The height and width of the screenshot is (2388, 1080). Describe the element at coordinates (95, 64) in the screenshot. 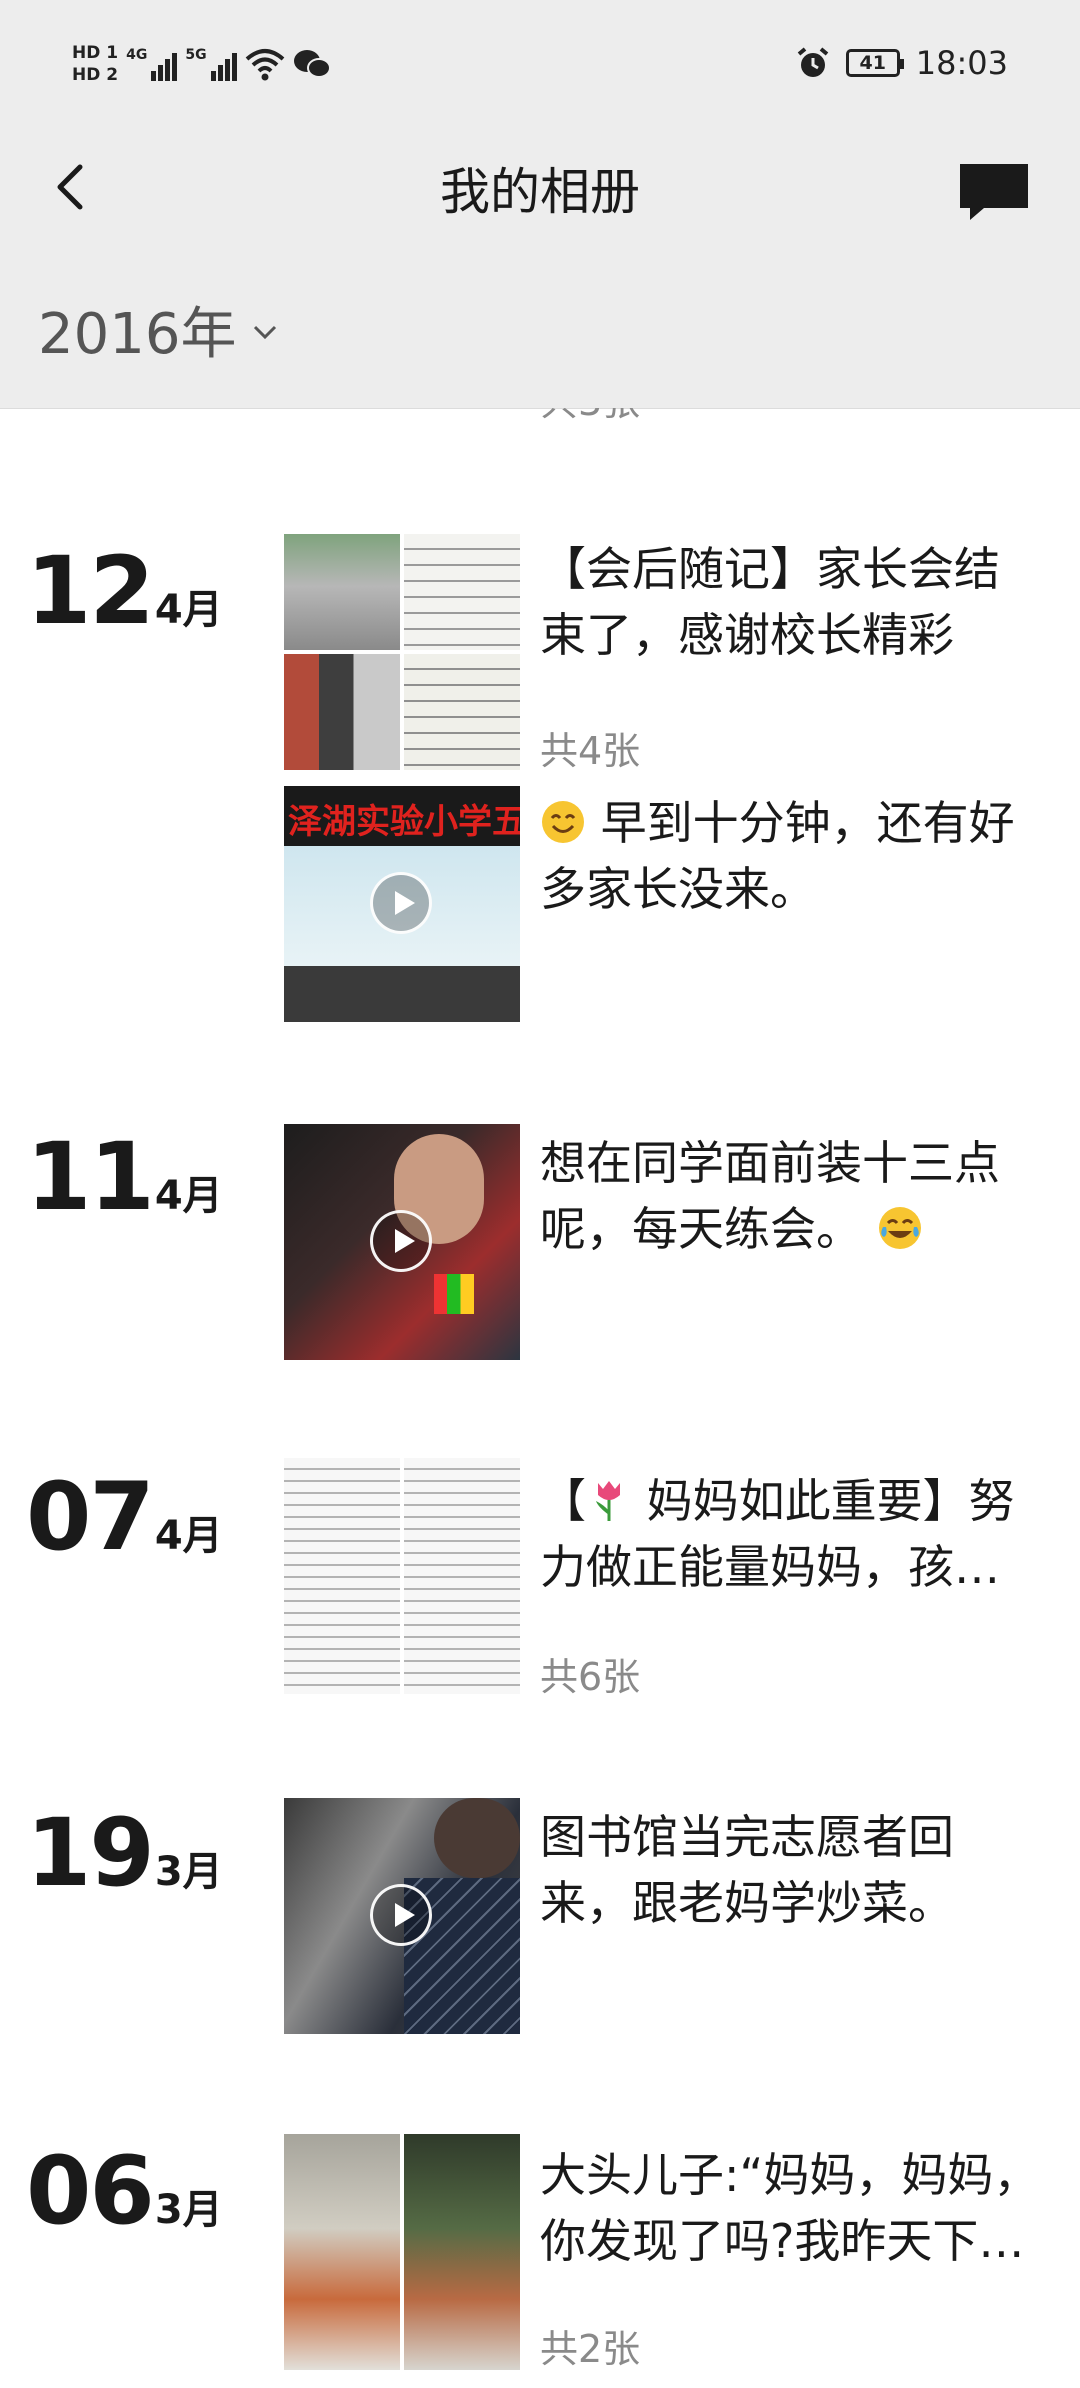

I see `hd-indicator: HD 1 HD 2` at that location.